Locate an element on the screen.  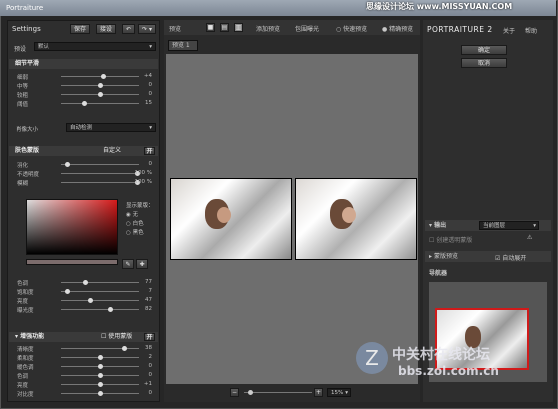
hue-bar is located at coordinates (72, 262).